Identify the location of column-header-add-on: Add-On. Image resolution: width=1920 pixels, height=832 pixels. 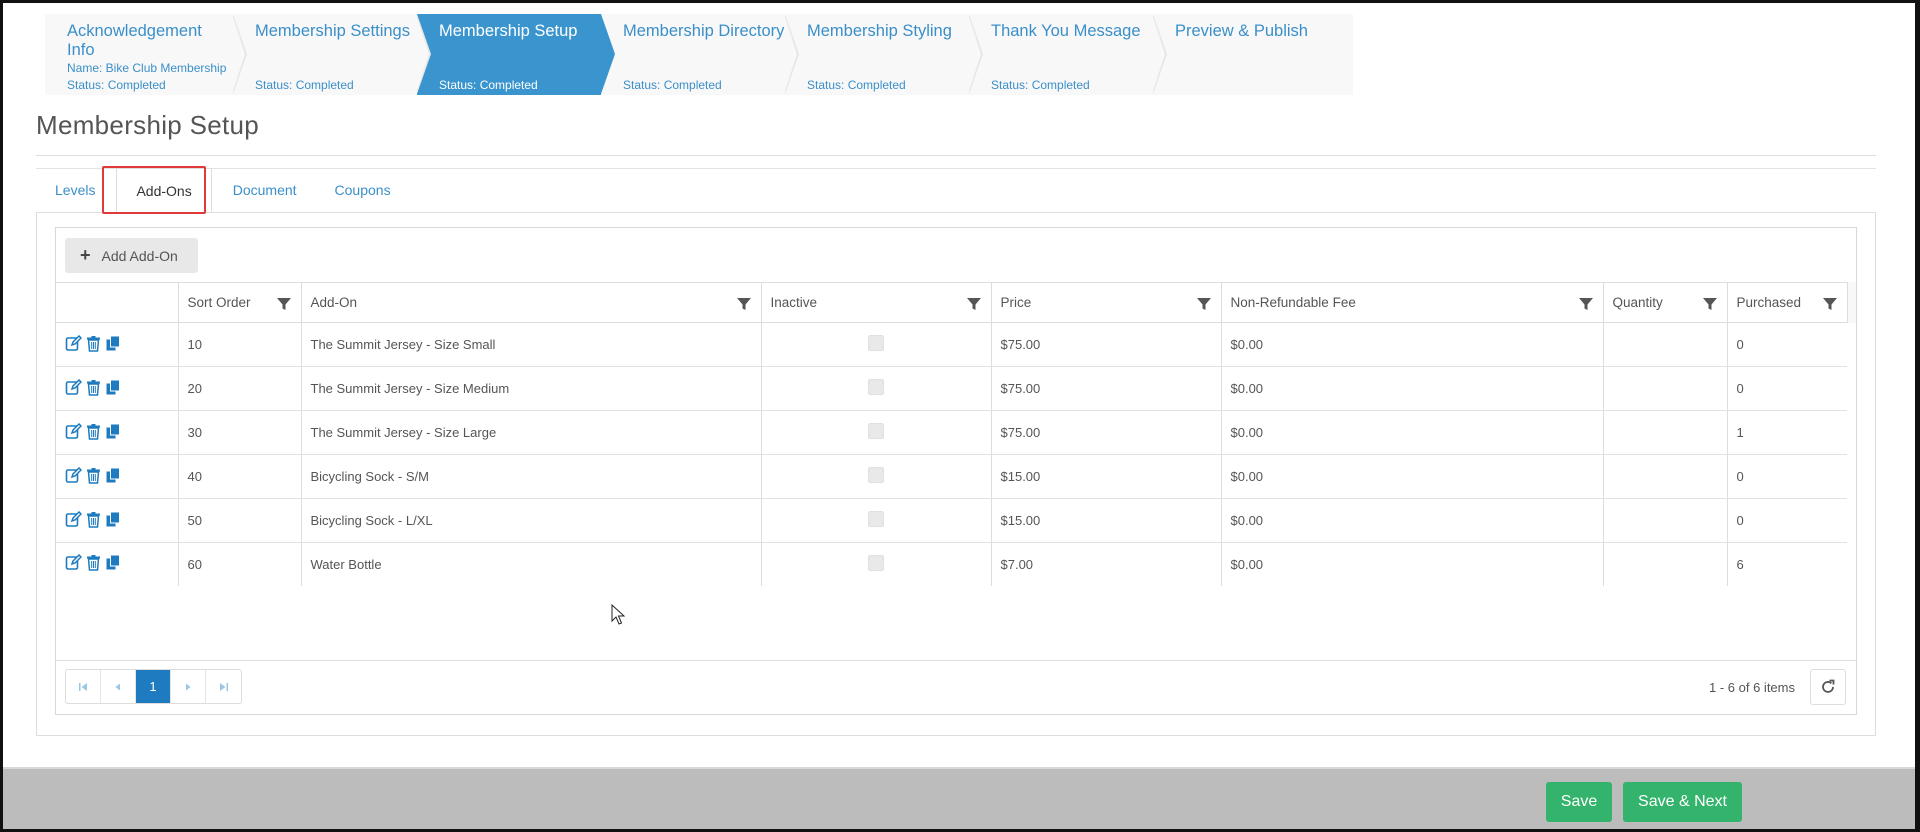
(530, 302).